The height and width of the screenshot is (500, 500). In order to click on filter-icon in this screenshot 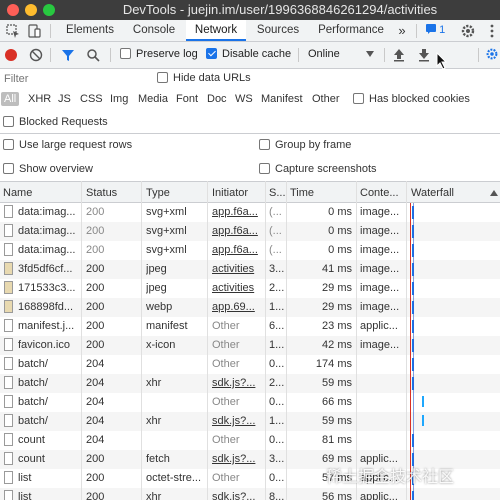, I will do `click(68, 55)`.